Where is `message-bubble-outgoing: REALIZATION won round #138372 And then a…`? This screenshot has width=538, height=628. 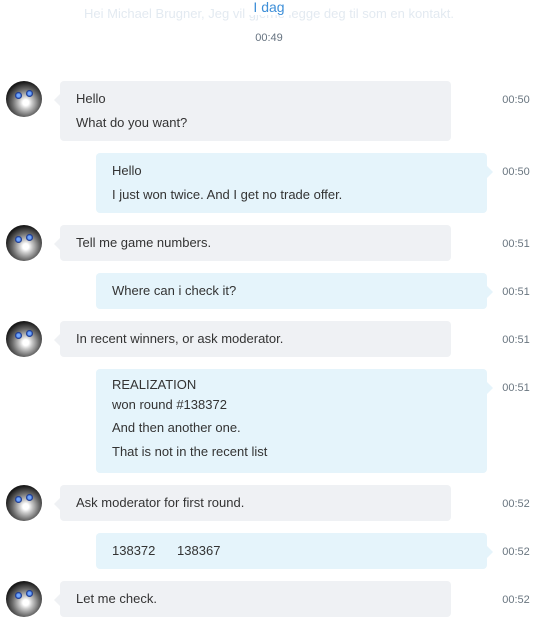 message-bubble-outgoing: REALIZATION won round #138372 And then a… is located at coordinates (294, 421).